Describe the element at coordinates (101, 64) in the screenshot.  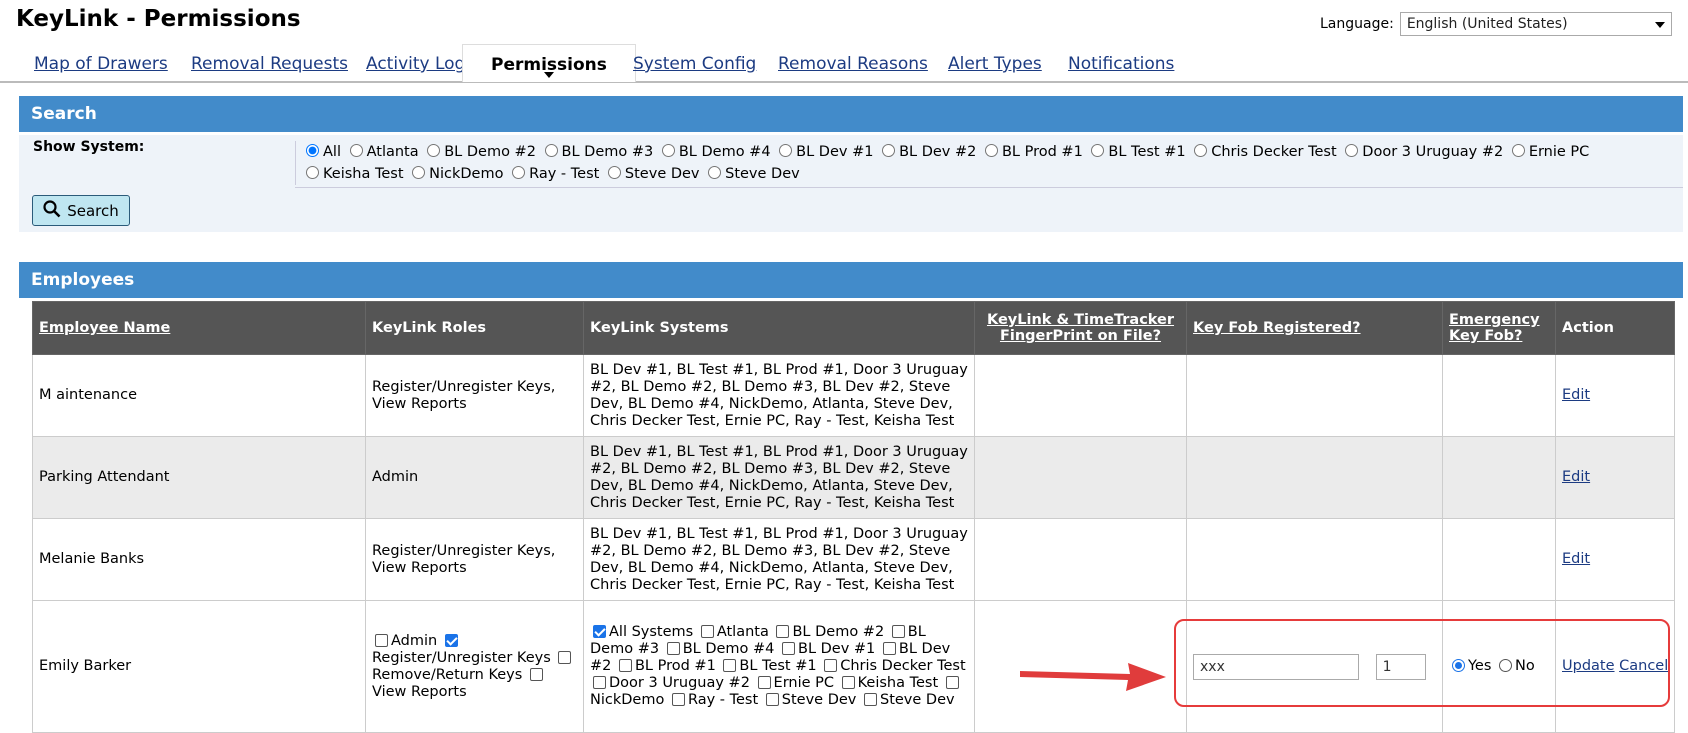
I see `tab-map-of-drawers: Map of Drawers` at that location.